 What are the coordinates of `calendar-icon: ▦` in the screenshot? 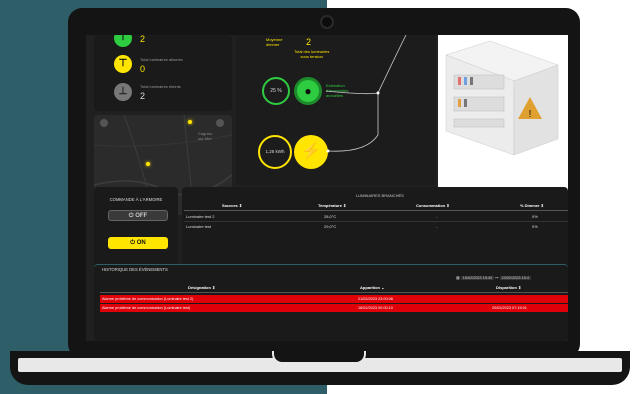 It's located at (458, 278).